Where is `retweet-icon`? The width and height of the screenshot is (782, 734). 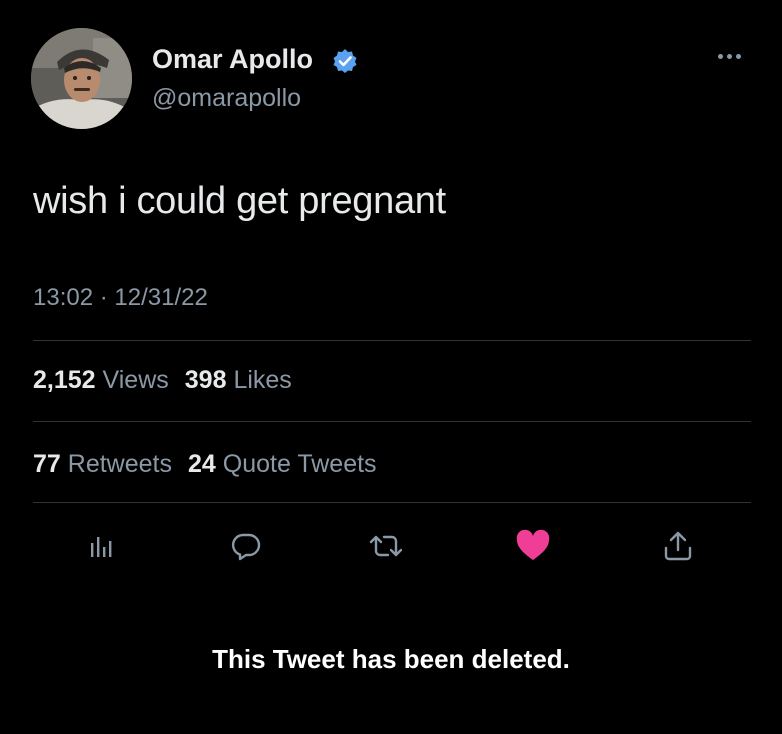 retweet-icon is located at coordinates (386, 546).